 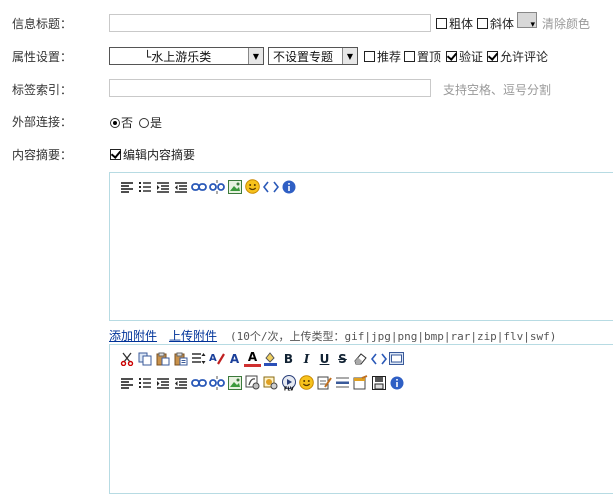 What do you see at coordinates (429, 57) in the screenshot?
I see `top-option-label: 置顶` at bounding box center [429, 57].